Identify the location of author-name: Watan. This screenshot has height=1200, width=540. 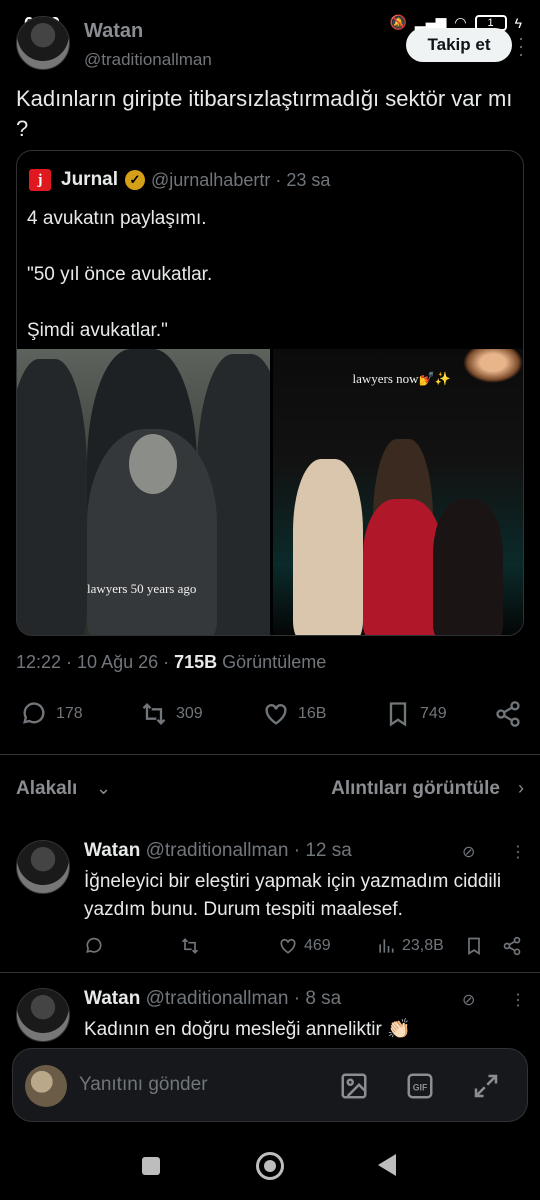
(113, 31).